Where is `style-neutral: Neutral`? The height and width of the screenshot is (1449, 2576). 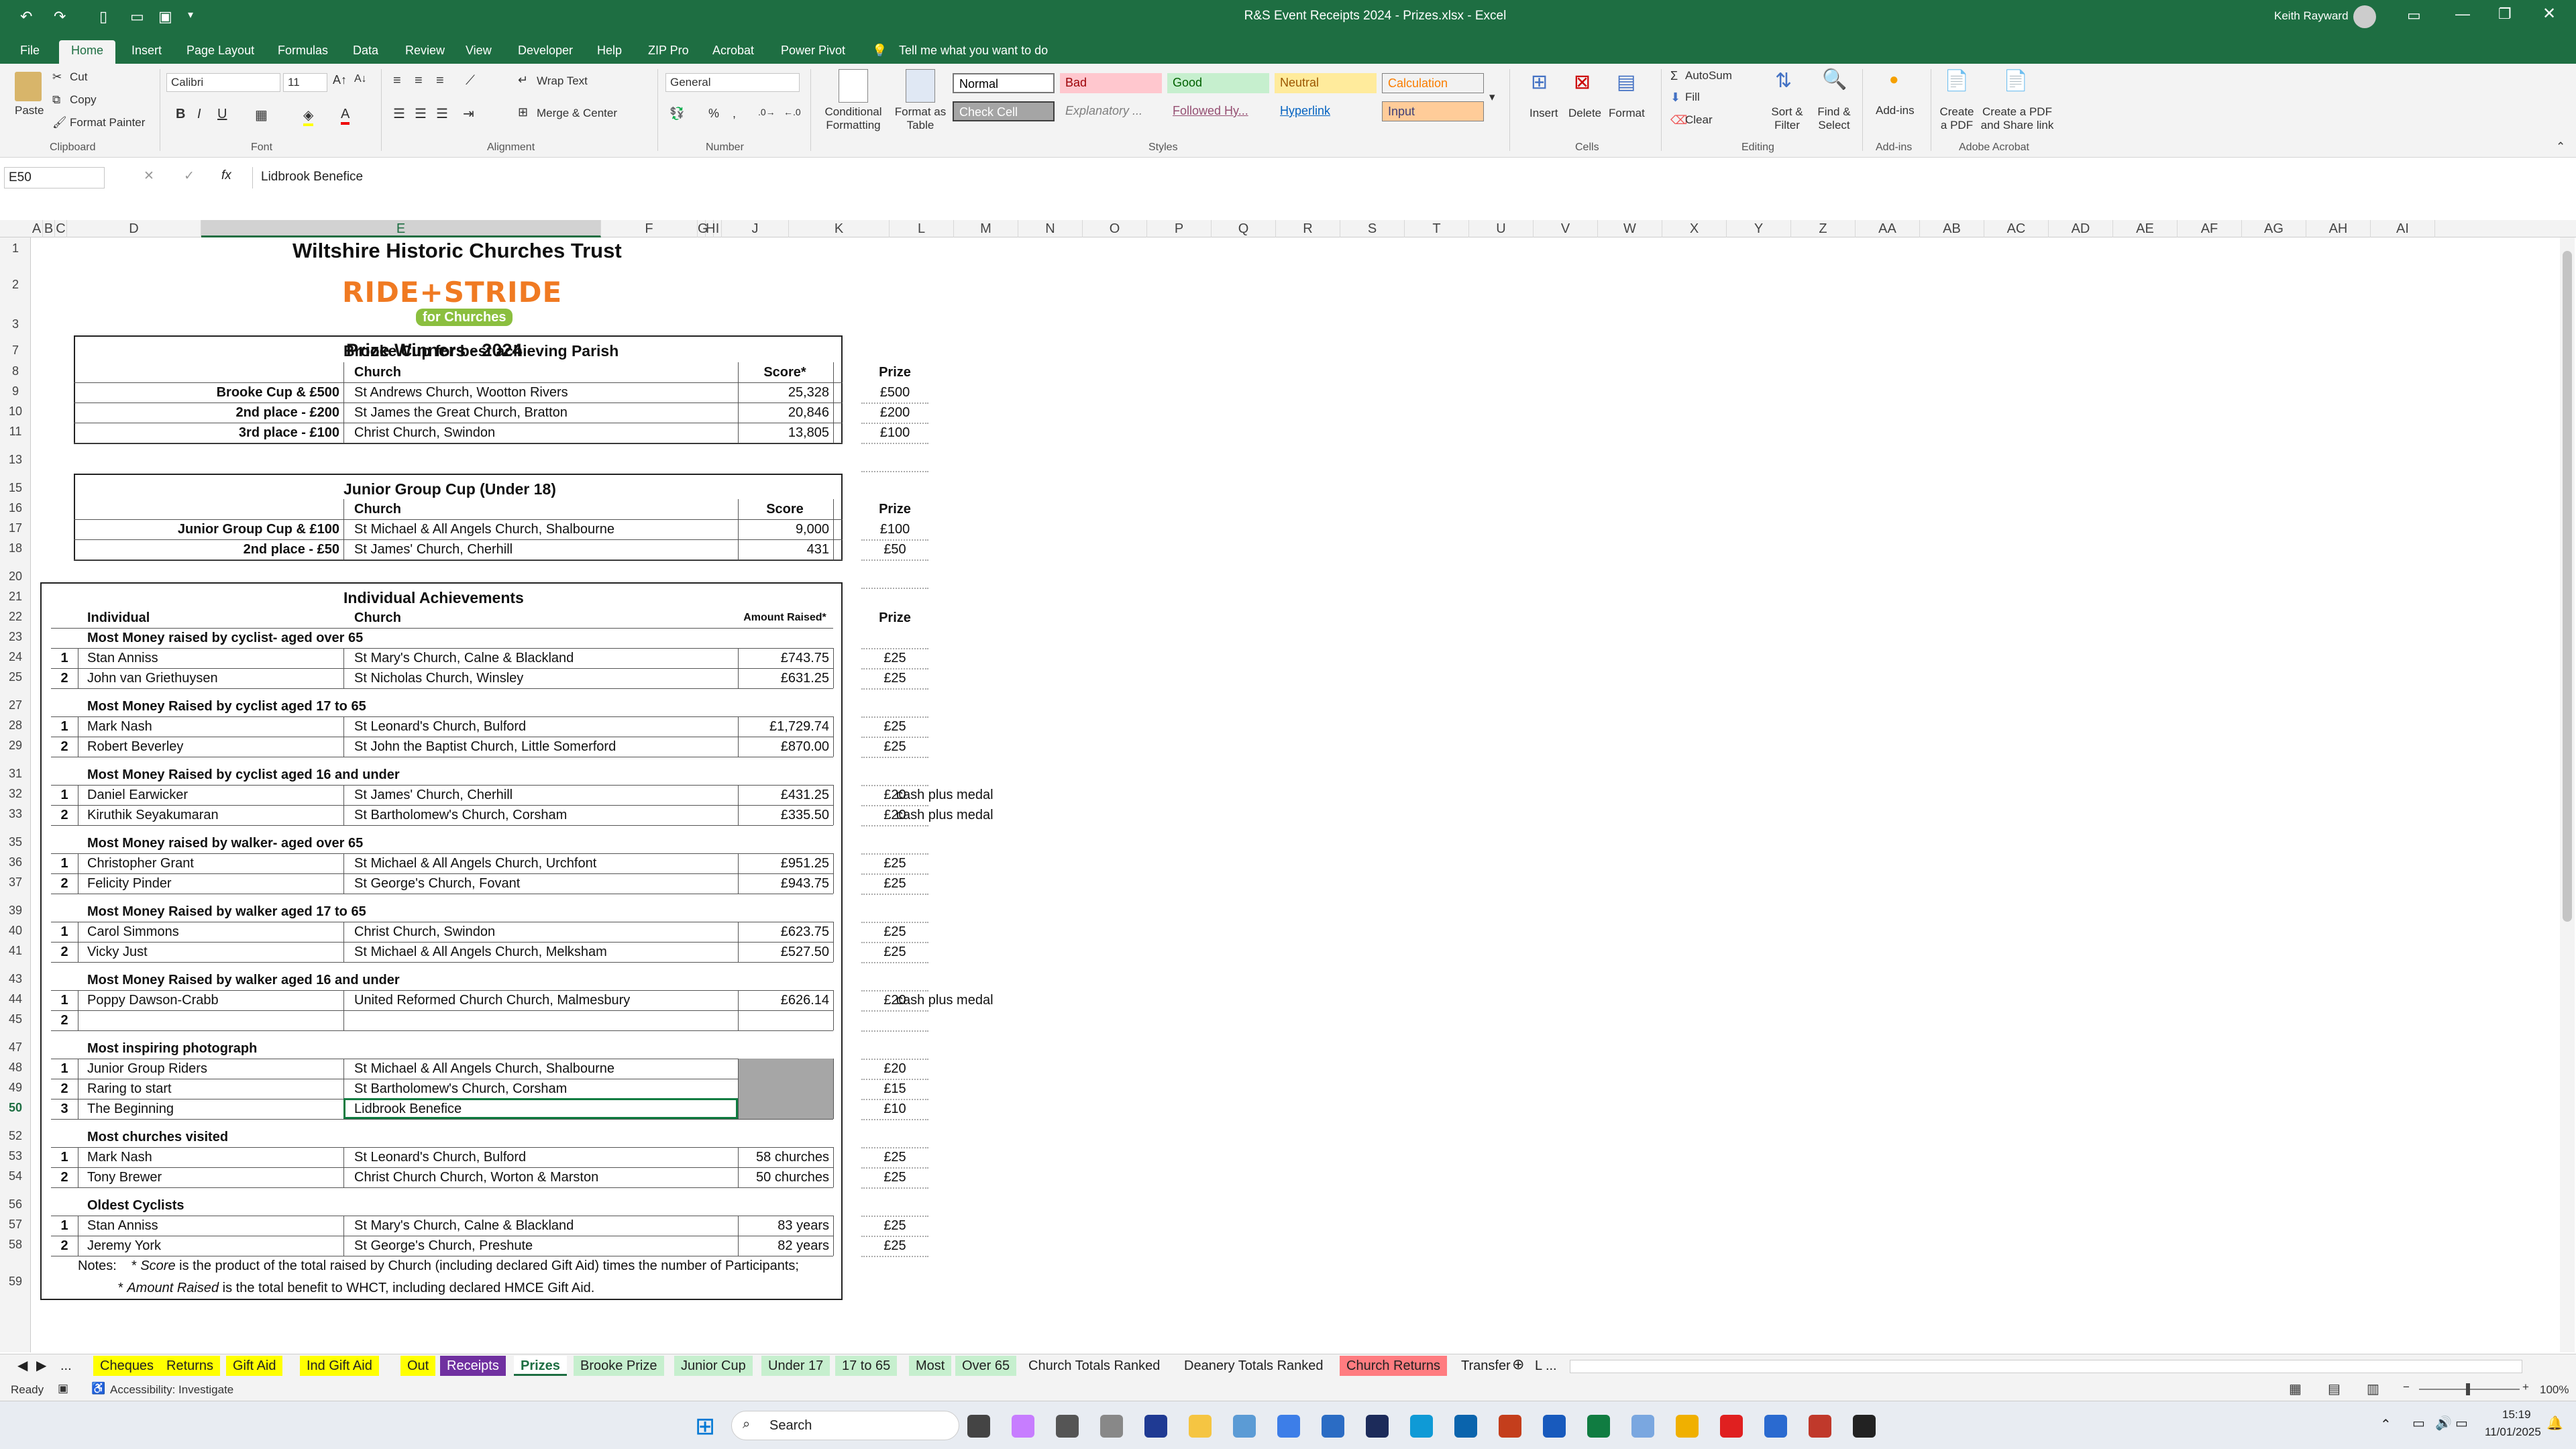 style-neutral: Neutral is located at coordinates (1326, 83).